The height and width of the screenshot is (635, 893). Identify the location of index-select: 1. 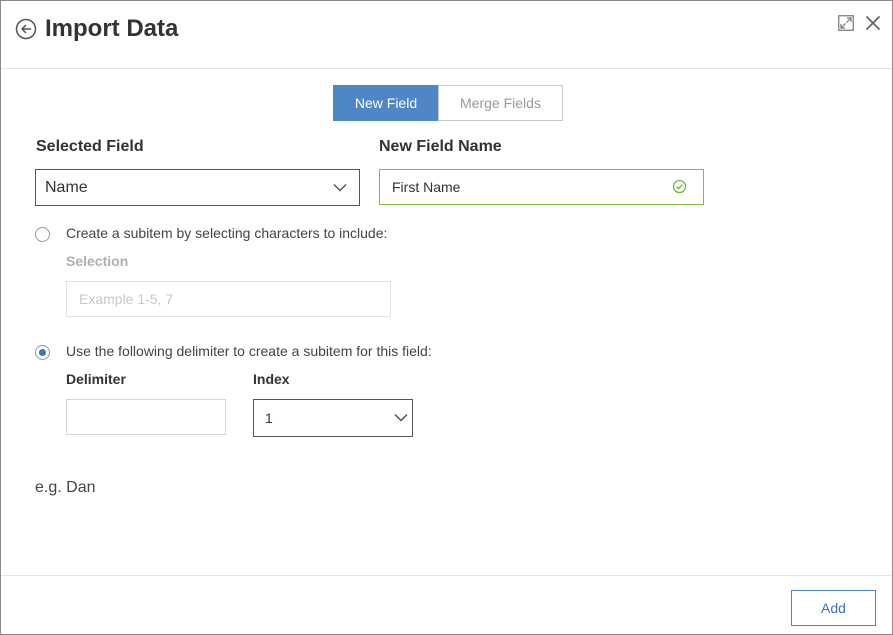
(333, 418).